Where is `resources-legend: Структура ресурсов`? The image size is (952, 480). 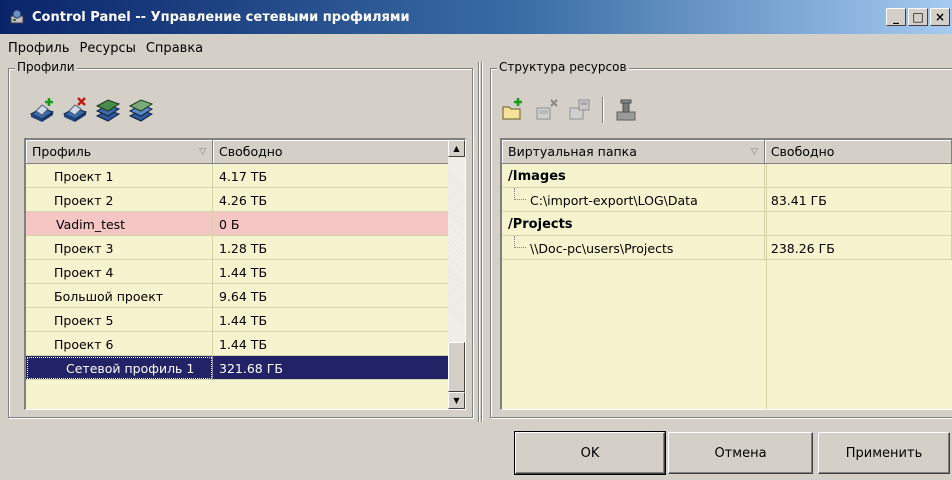 resources-legend: Структура ресурсов is located at coordinates (563, 67).